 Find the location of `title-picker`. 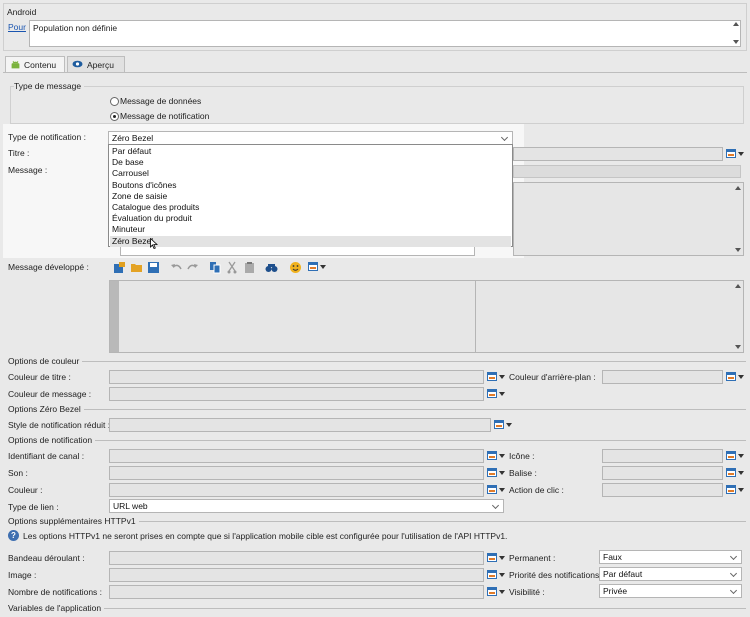

title-picker is located at coordinates (735, 154).